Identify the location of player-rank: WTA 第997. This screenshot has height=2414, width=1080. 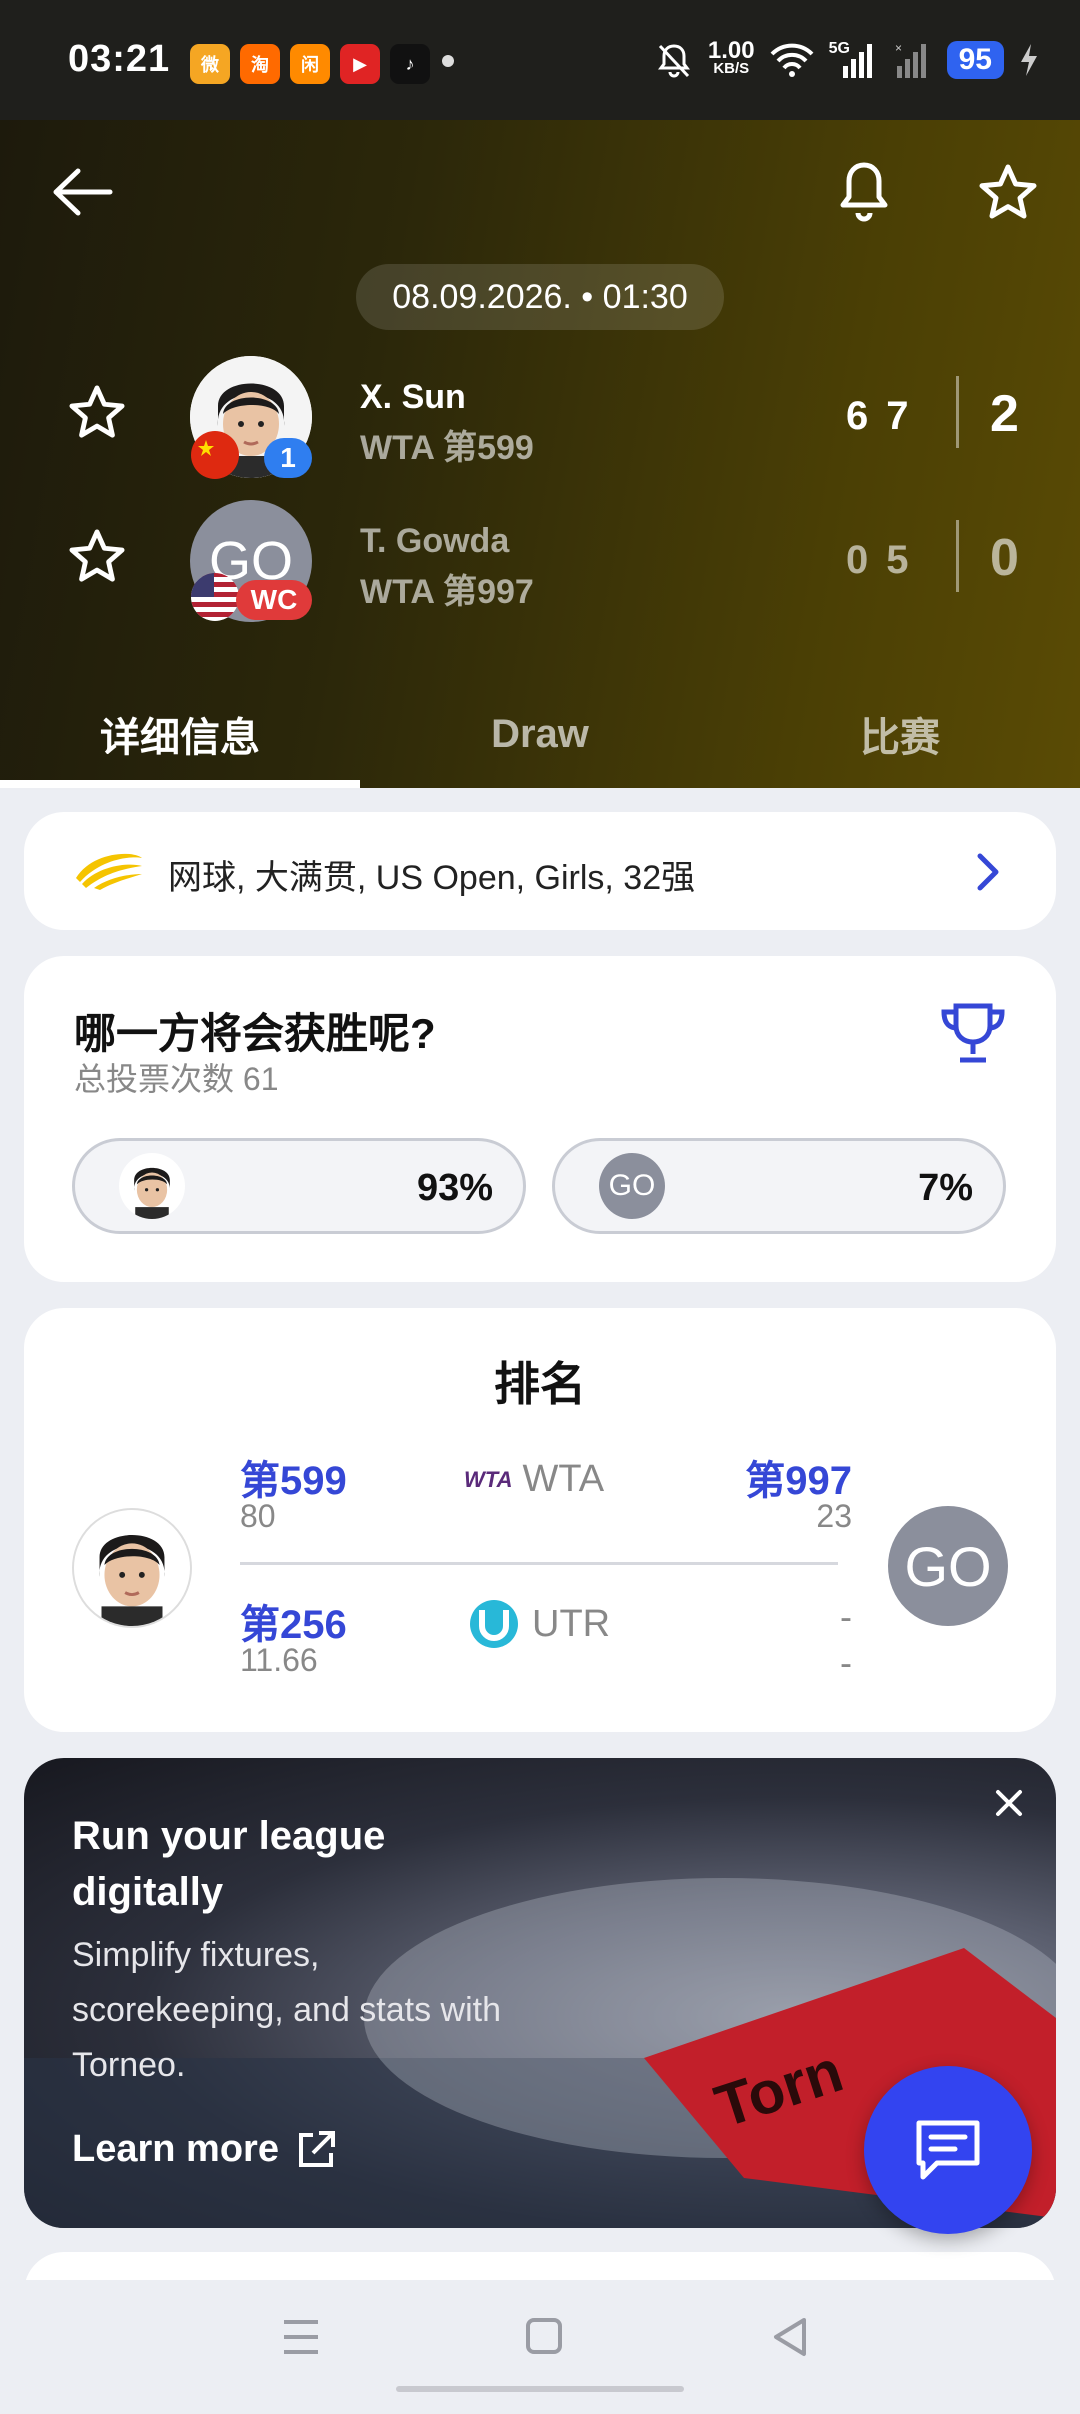
(447, 592).